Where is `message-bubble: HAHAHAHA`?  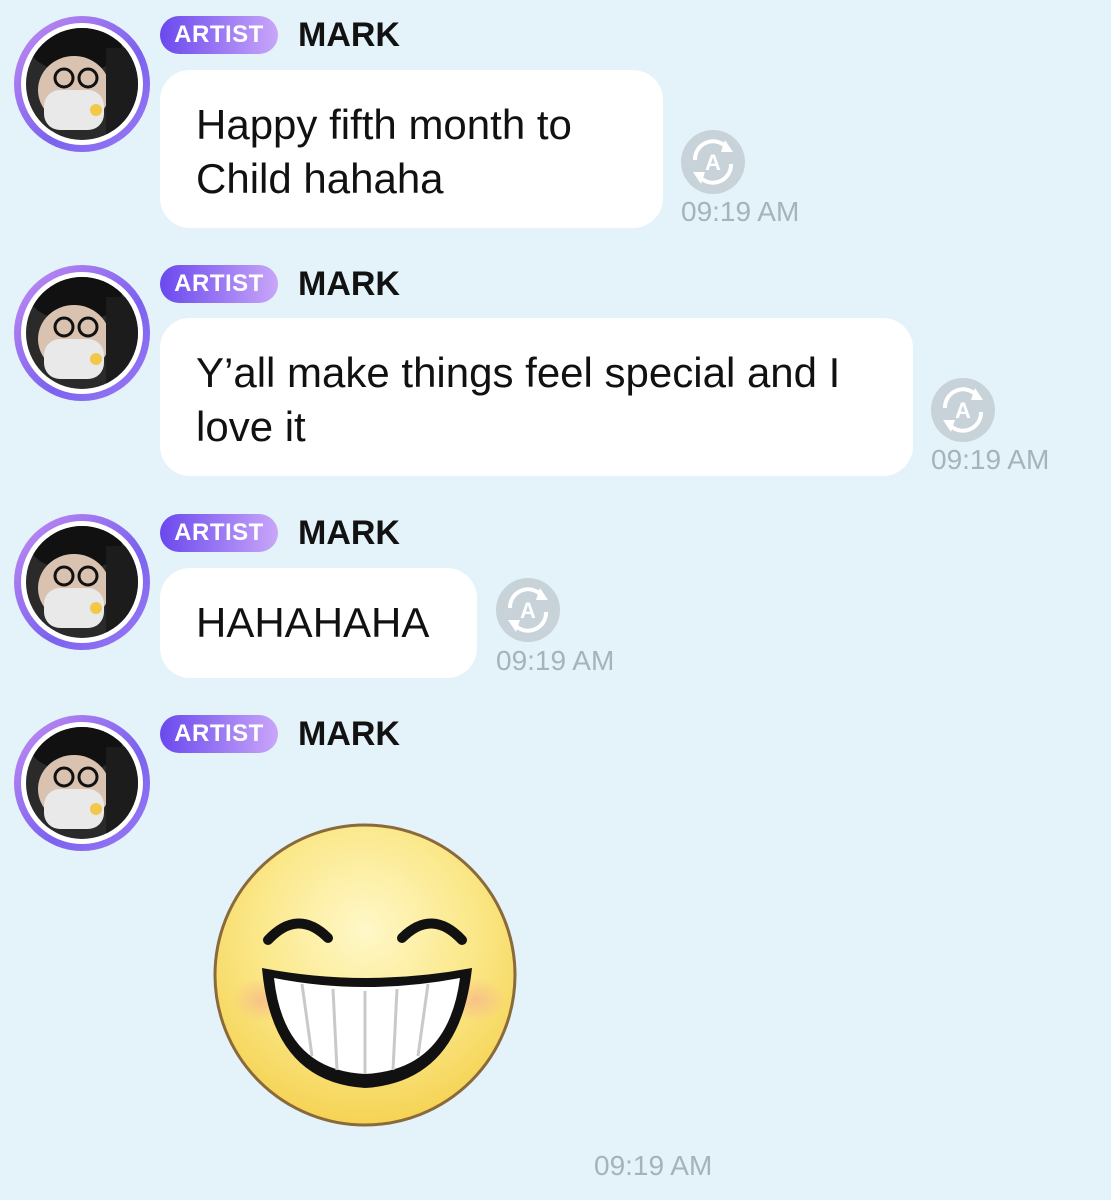 message-bubble: HAHAHAHA is located at coordinates (318, 623).